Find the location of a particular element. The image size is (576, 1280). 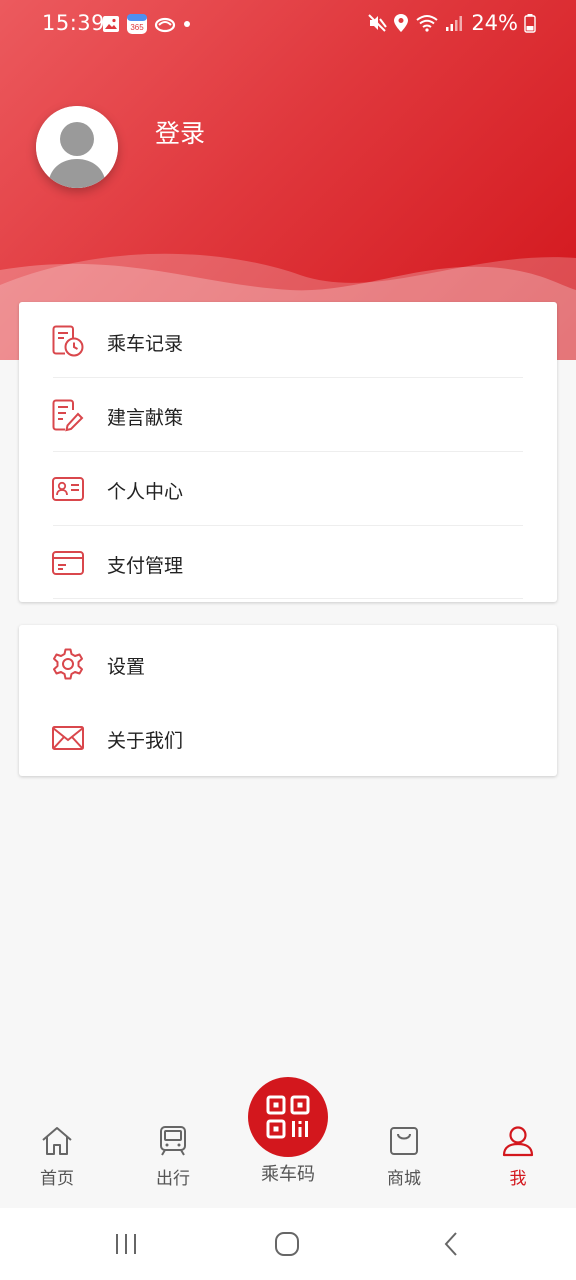

ride-history-icon is located at coordinates (68, 341).